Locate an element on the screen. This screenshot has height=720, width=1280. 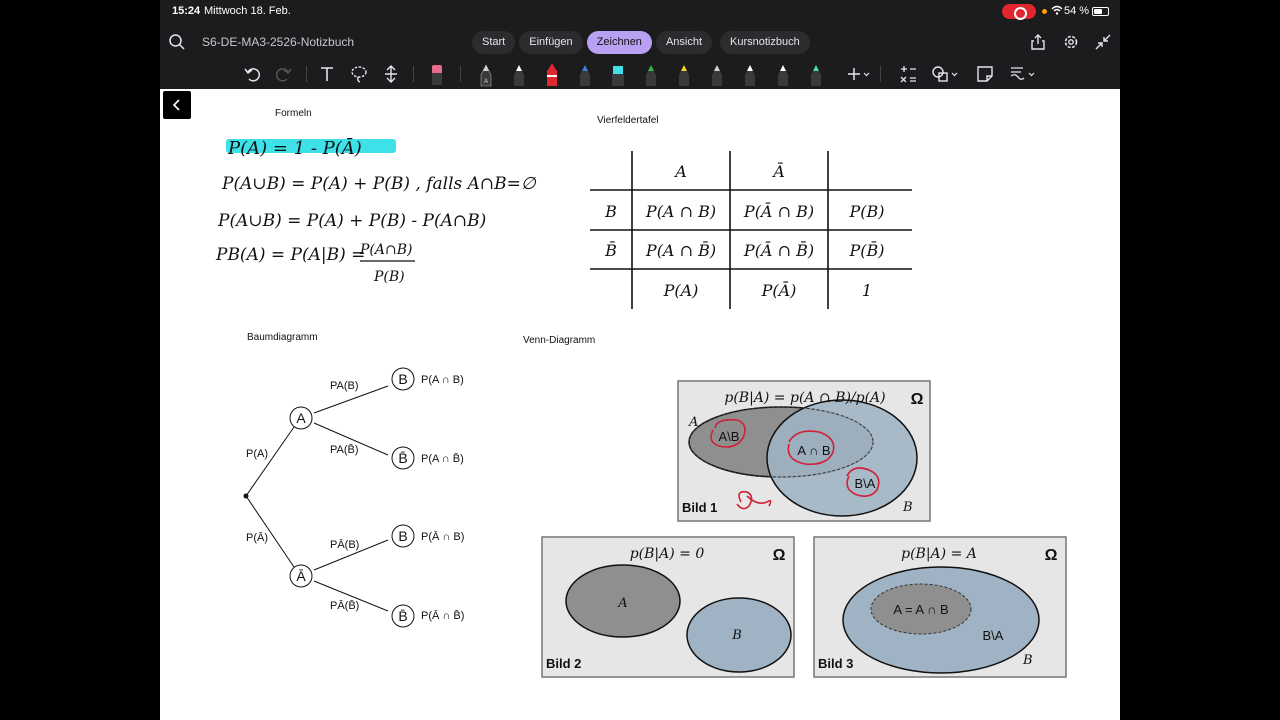
table-cell: P(Ā ∩ B̄) is located at coordinates (779, 250).